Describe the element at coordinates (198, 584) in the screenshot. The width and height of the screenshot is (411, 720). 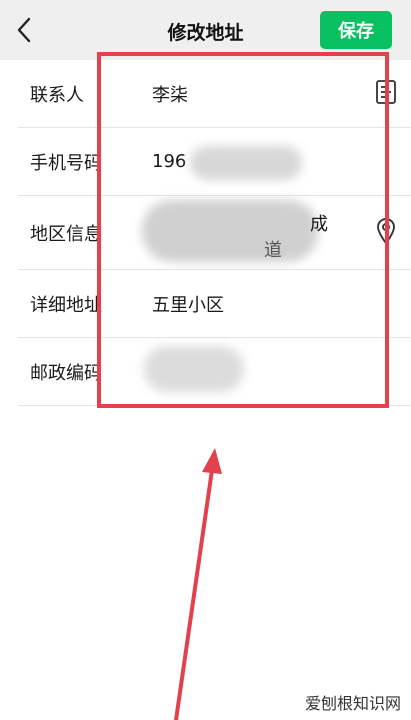
I see `annotation-arrow` at that location.